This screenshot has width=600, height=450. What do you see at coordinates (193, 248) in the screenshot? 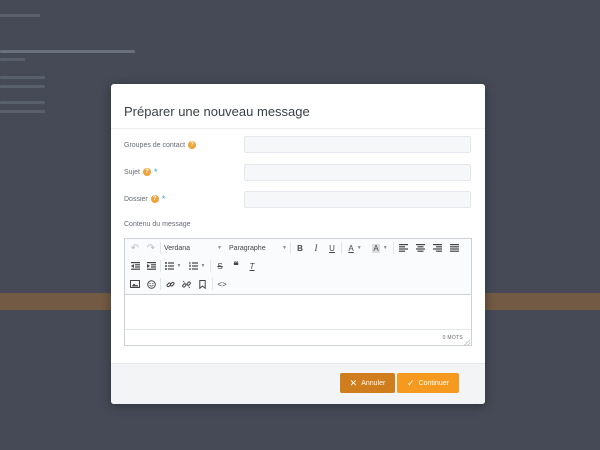
I see `font-family-select: Verdana ▼` at bounding box center [193, 248].